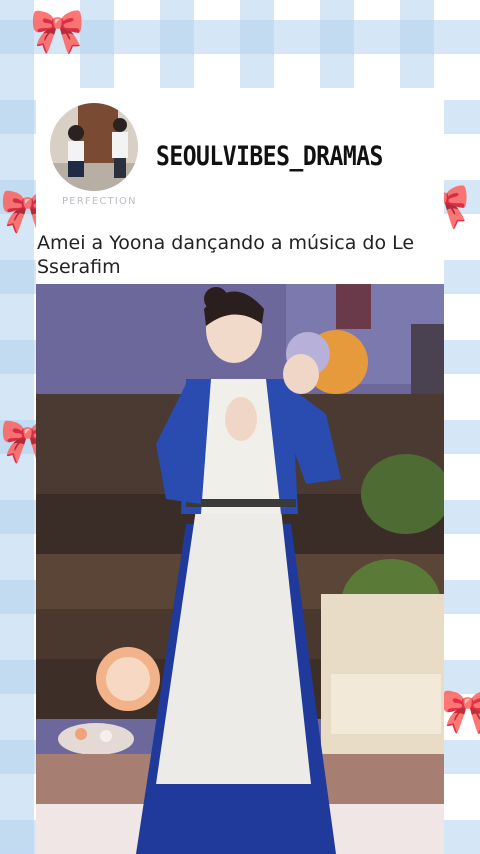 Image resolution: width=480 pixels, height=854 pixels. I want to click on avatar, so click(94, 147).